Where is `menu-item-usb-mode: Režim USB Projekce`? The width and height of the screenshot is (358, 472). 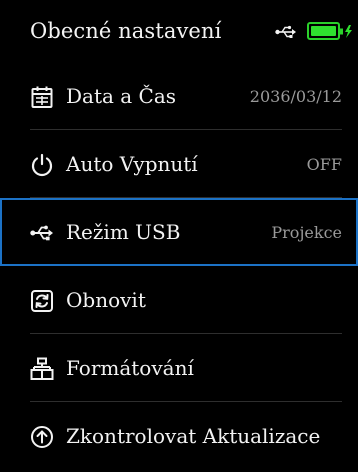 menu-item-usb-mode: Režim USB Projekce is located at coordinates (179, 232).